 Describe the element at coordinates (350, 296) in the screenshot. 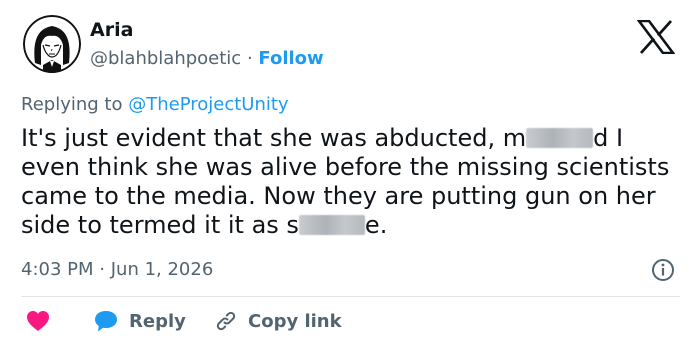

I see `divider` at that location.